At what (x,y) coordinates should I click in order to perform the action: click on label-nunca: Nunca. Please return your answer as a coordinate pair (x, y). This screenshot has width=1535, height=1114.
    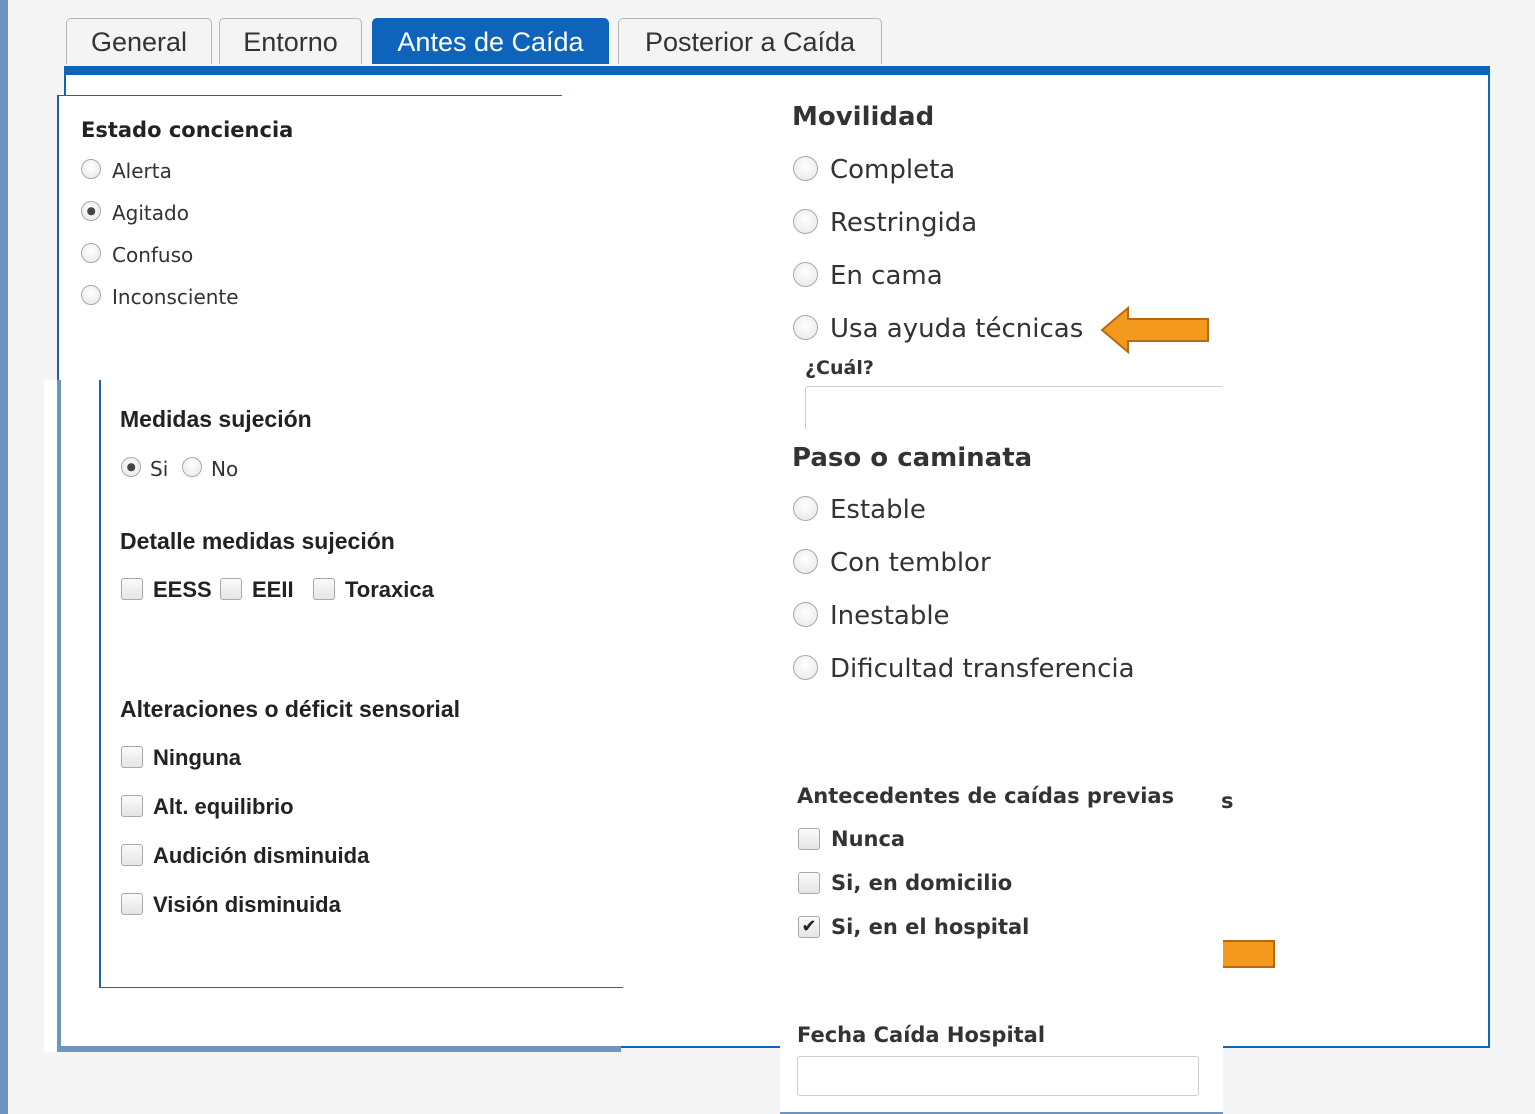
    Looking at the image, I should click on (868, 839).